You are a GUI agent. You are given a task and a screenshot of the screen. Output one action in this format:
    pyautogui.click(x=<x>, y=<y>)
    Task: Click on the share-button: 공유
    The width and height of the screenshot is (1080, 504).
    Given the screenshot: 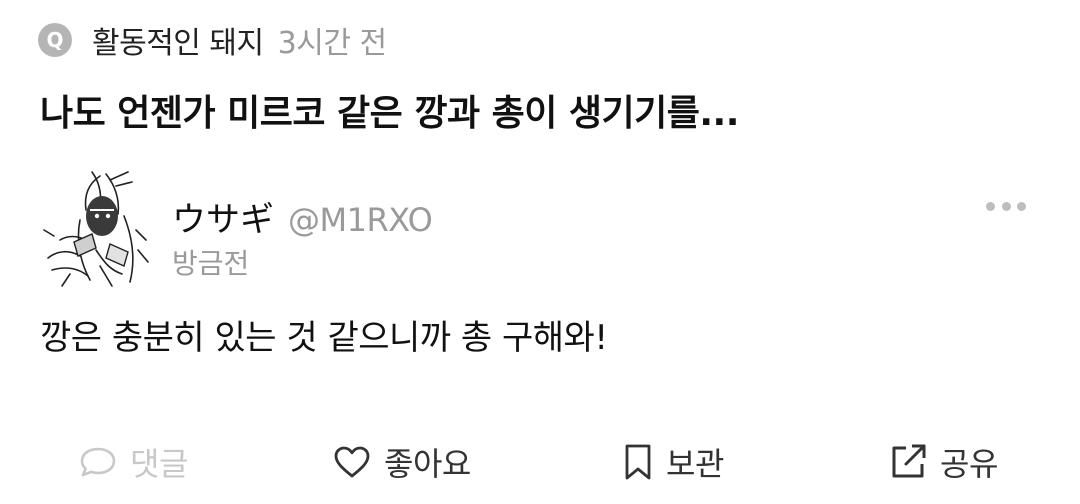 What is the action you would take?
    pyautogui.click(x=943, y=462)
    